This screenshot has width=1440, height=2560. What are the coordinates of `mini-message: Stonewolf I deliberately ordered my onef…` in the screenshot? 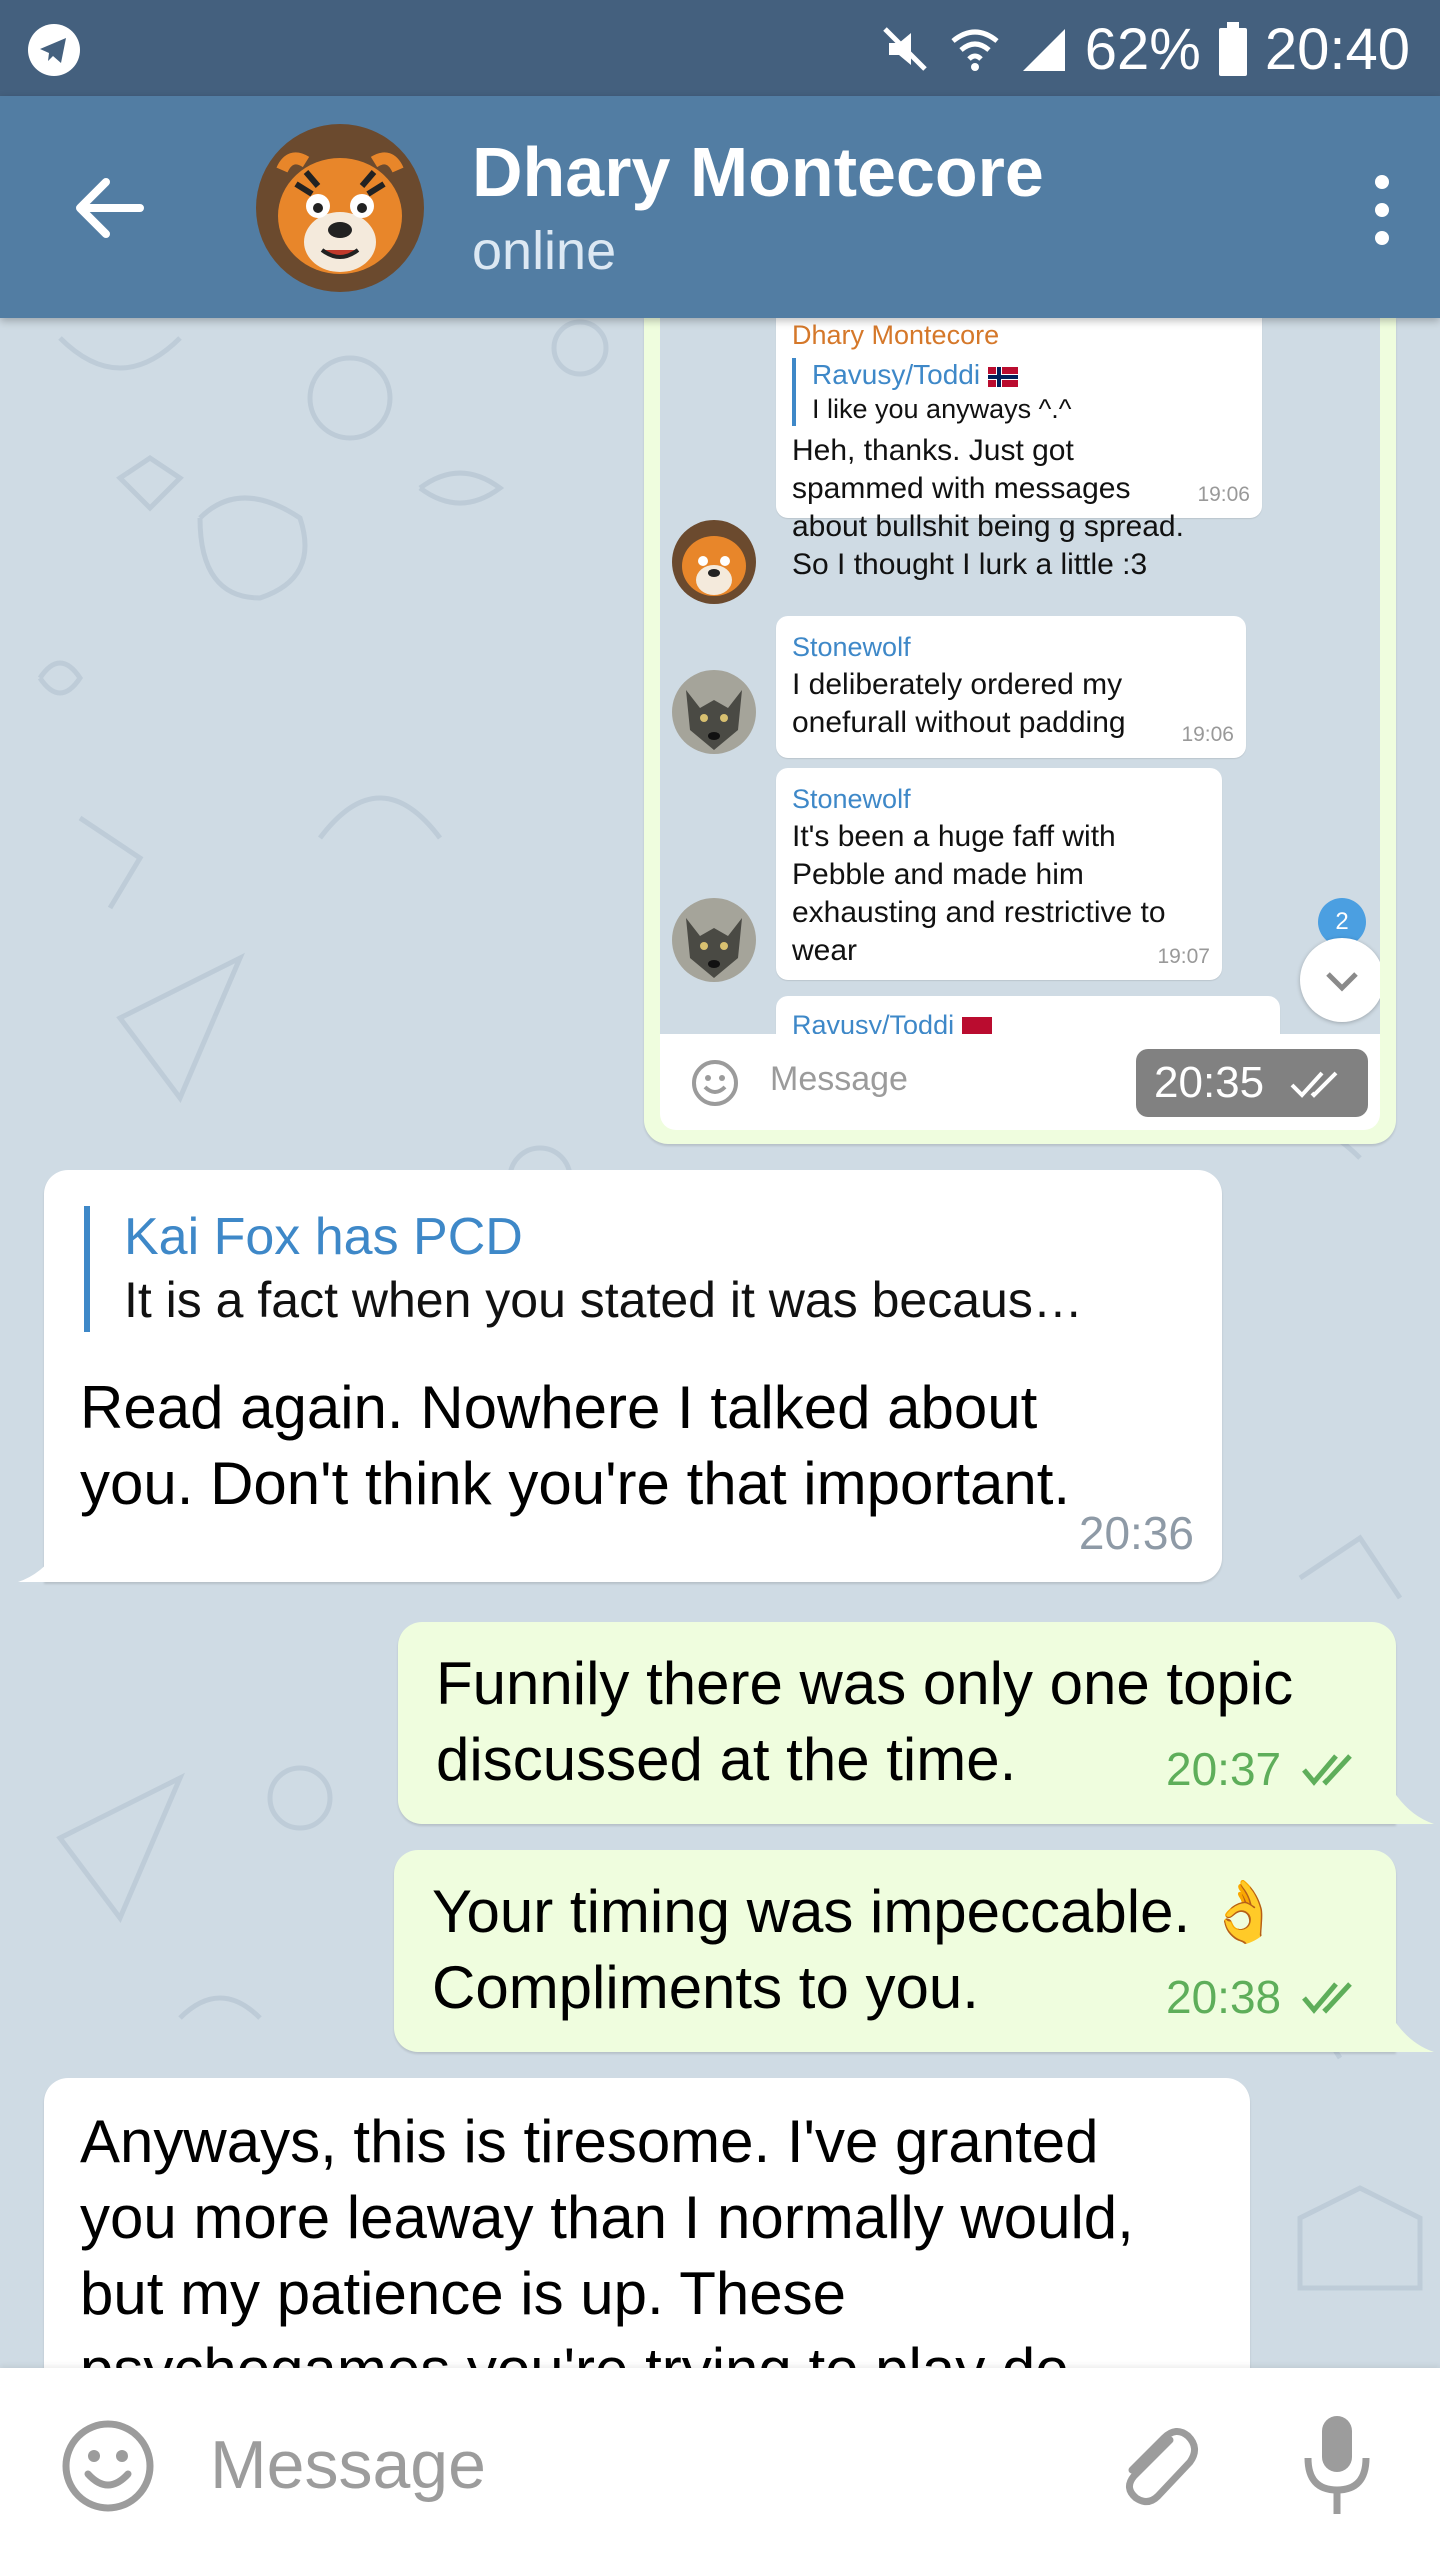 It's located at (1011, 687).